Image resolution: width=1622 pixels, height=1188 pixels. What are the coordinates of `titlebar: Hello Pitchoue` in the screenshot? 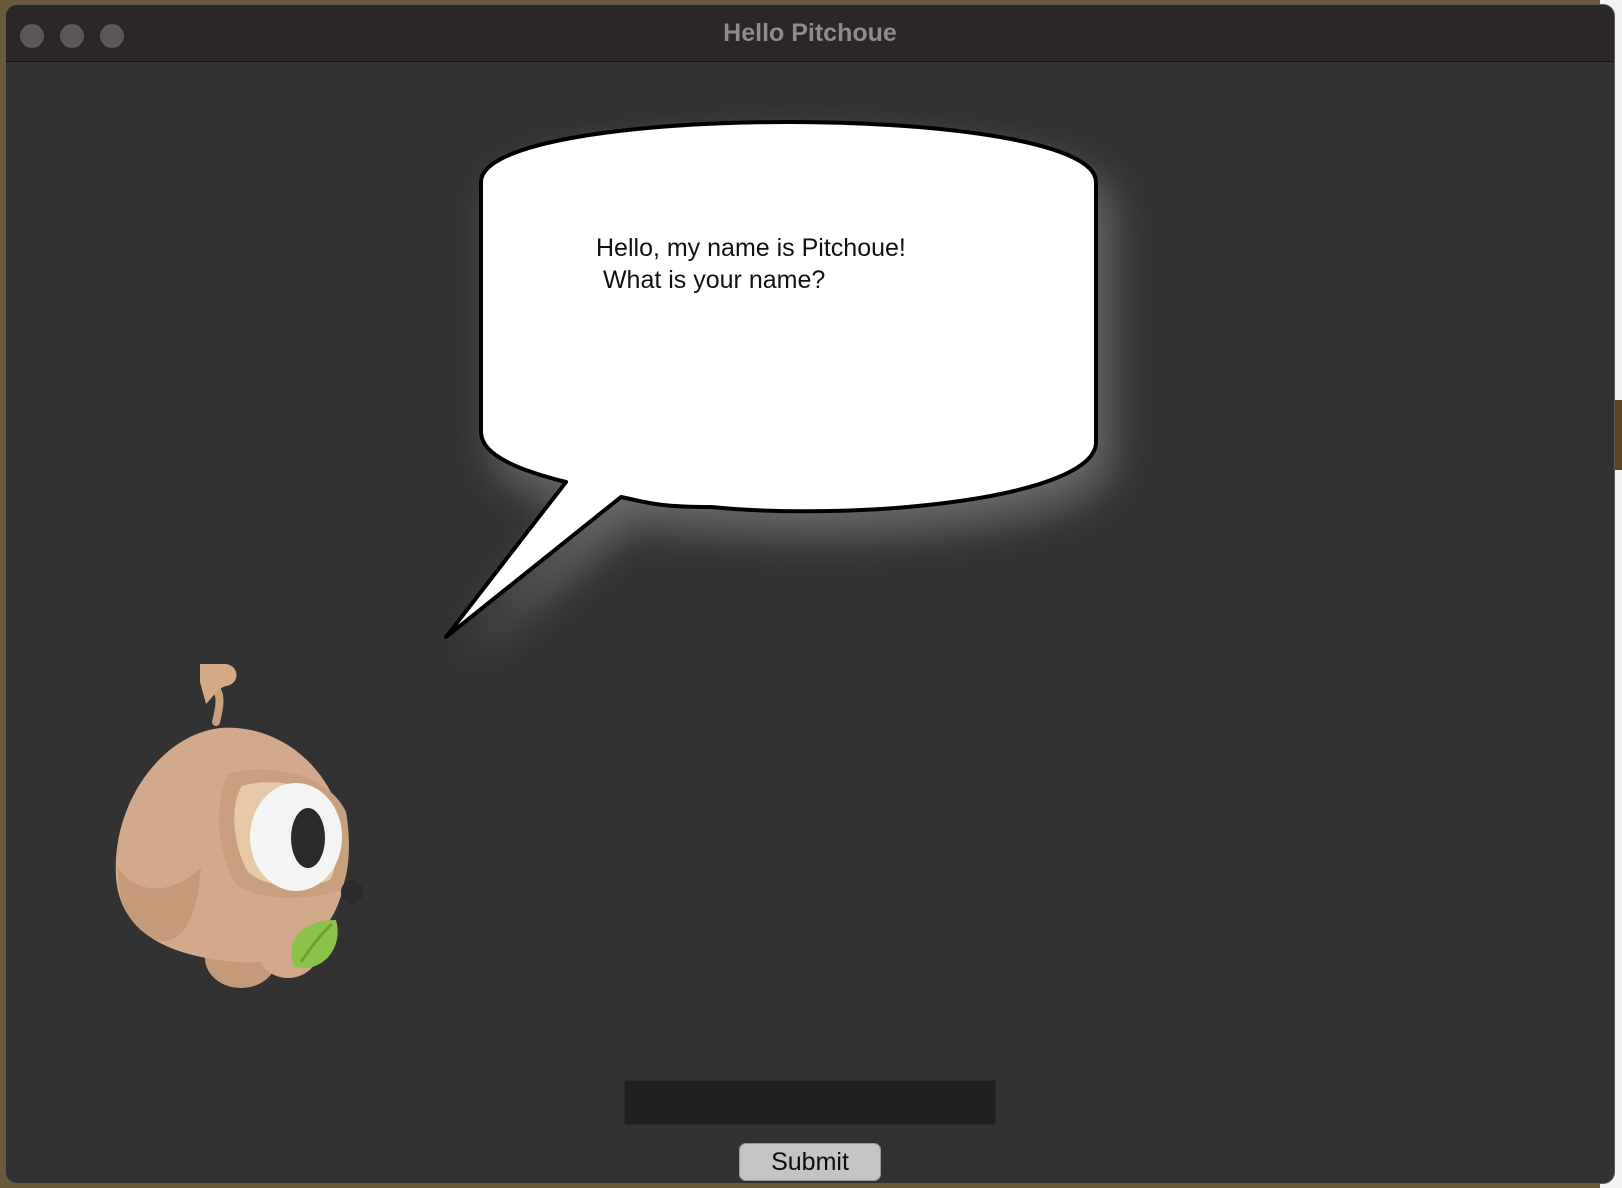 It's located at (810, 33).